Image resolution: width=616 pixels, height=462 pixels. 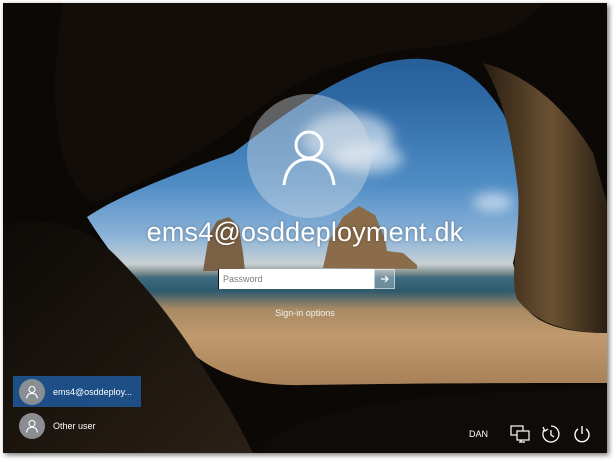 I want to click on sign-in-options-link: Sign-in options, so click(x=305, y=313).